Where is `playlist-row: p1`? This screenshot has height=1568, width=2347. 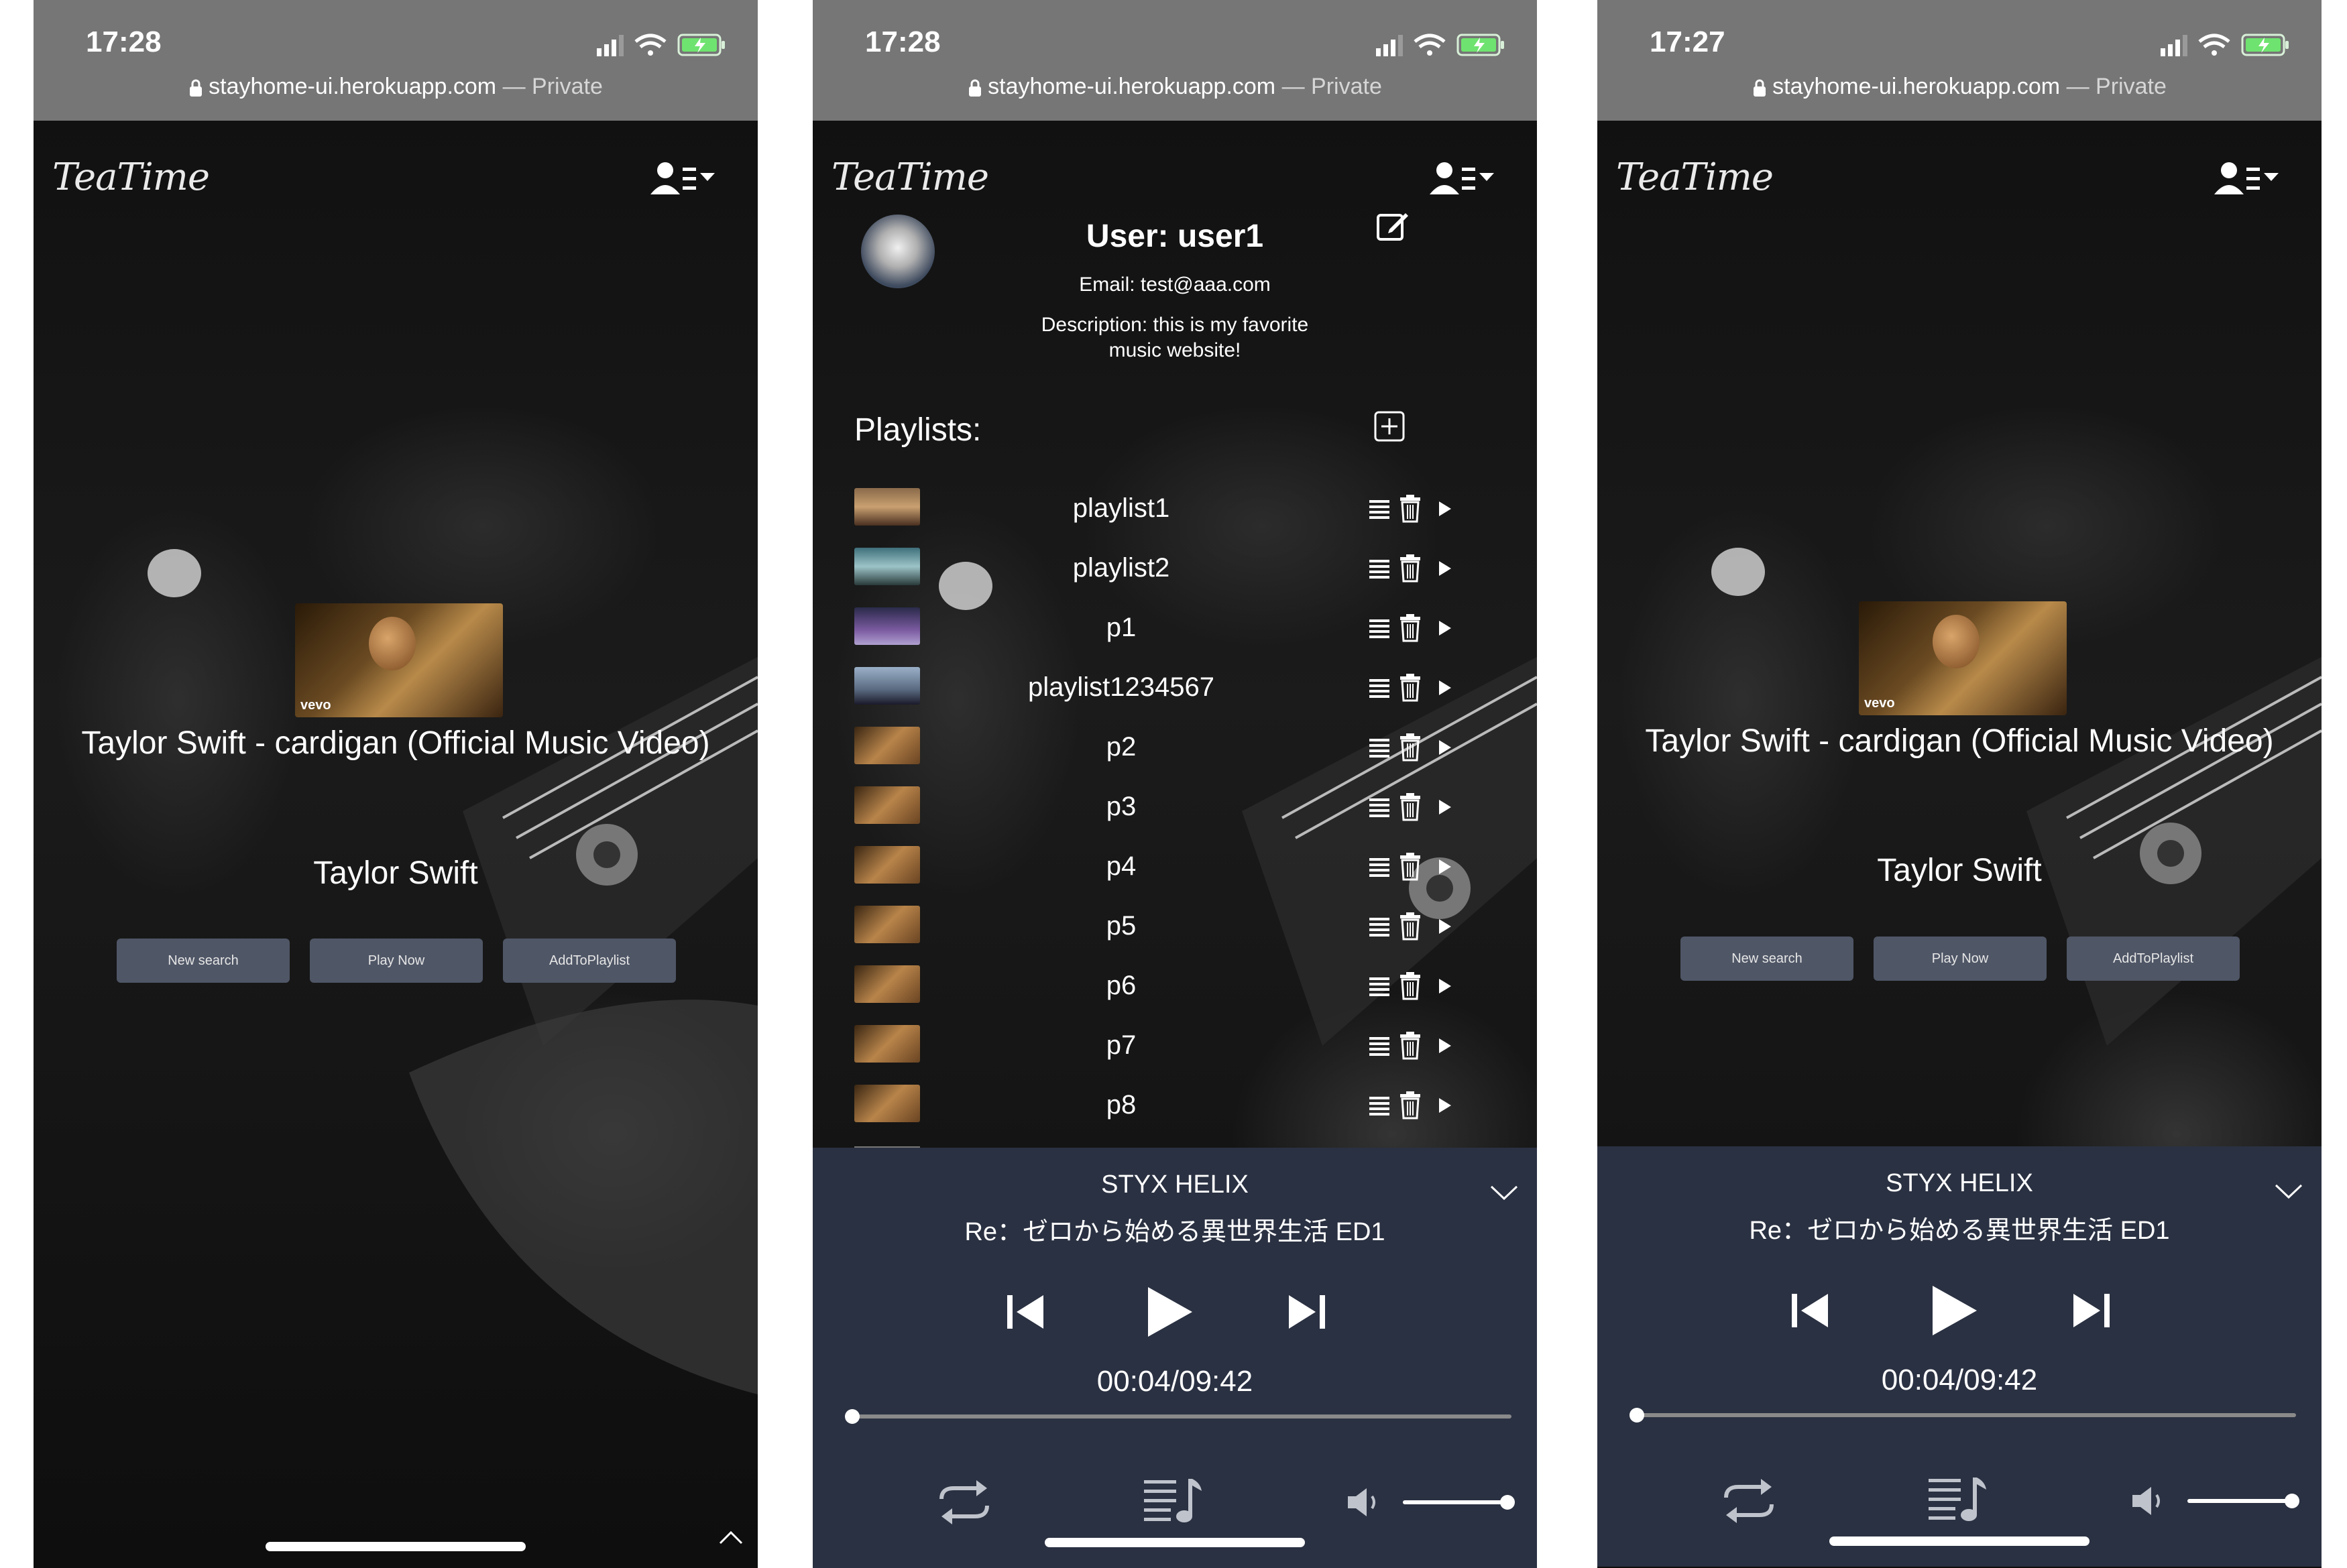
playlist-row: p1 is located at coordinates (1175, 628).